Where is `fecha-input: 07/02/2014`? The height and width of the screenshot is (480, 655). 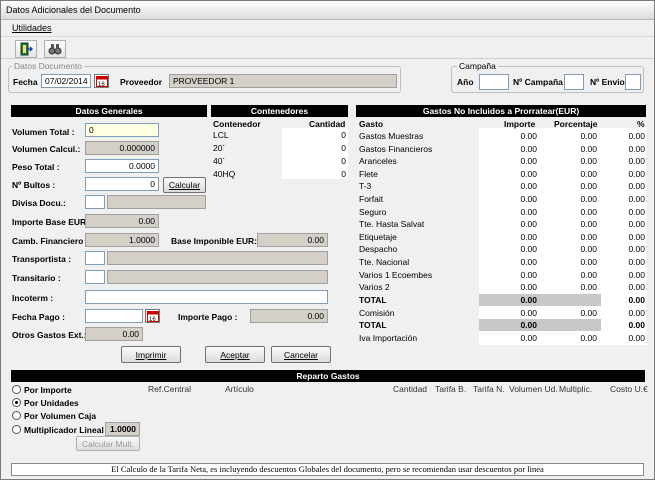 fecha-input: 07/02/2014 is located at coordinates (66, 81).